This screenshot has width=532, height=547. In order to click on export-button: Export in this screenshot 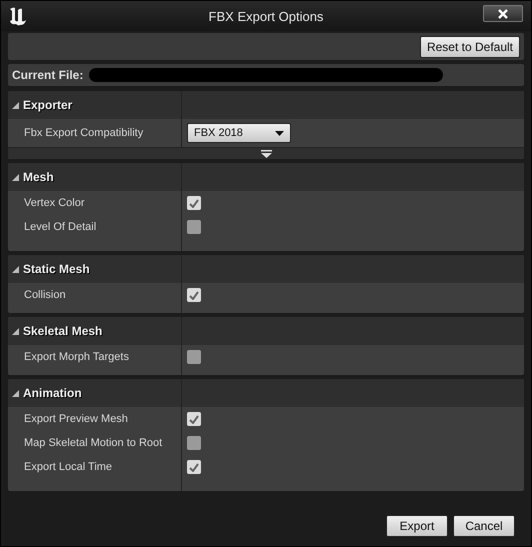, I will do `click(417, 526)`.